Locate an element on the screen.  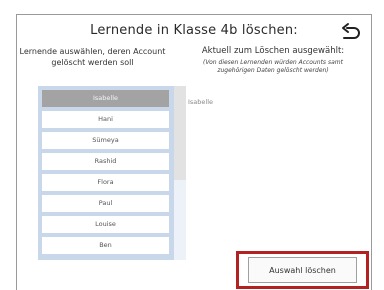
list-item-ben: Ben is located at coordinates (105, 245).